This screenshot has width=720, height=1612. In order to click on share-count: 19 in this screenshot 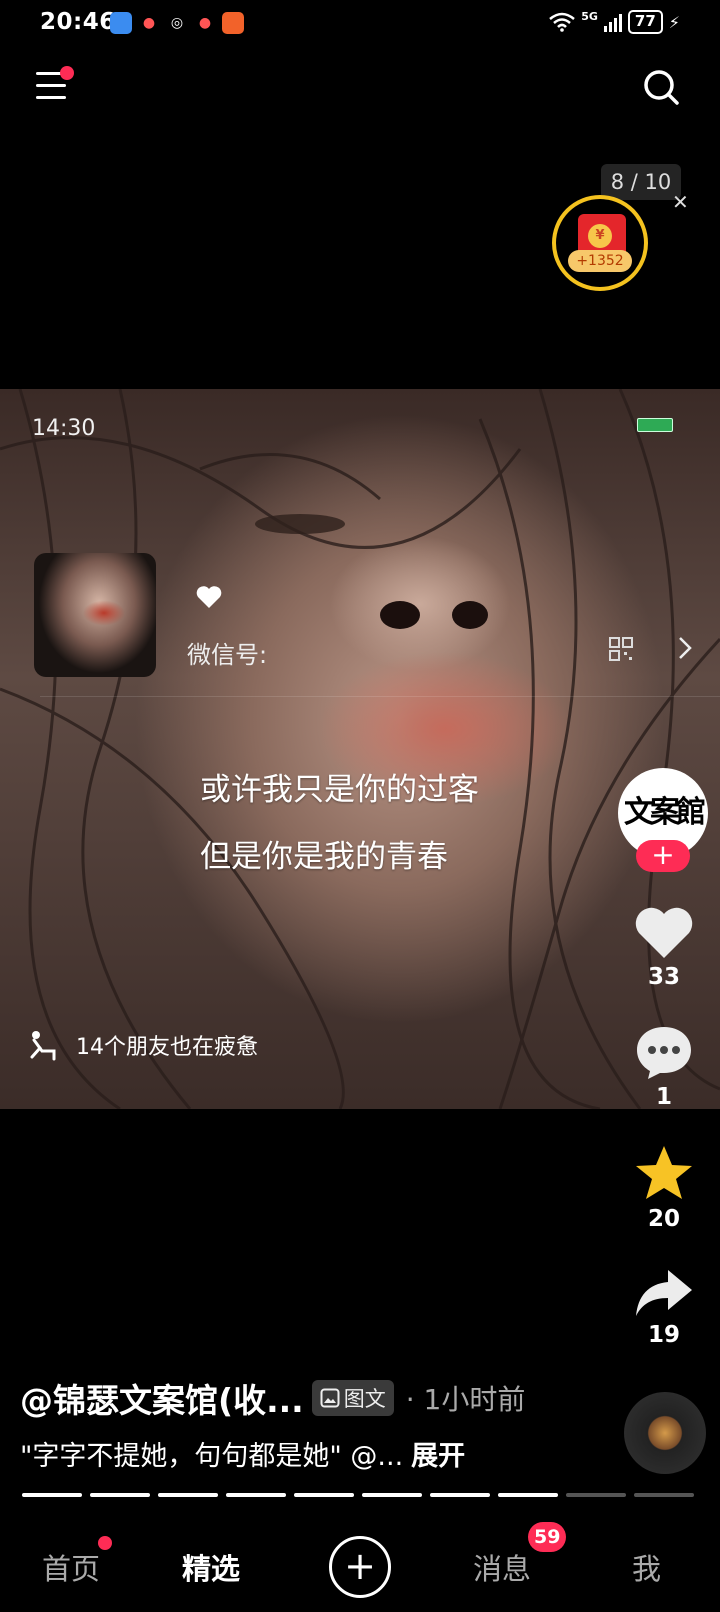, I will do `click(663, 1335)`.